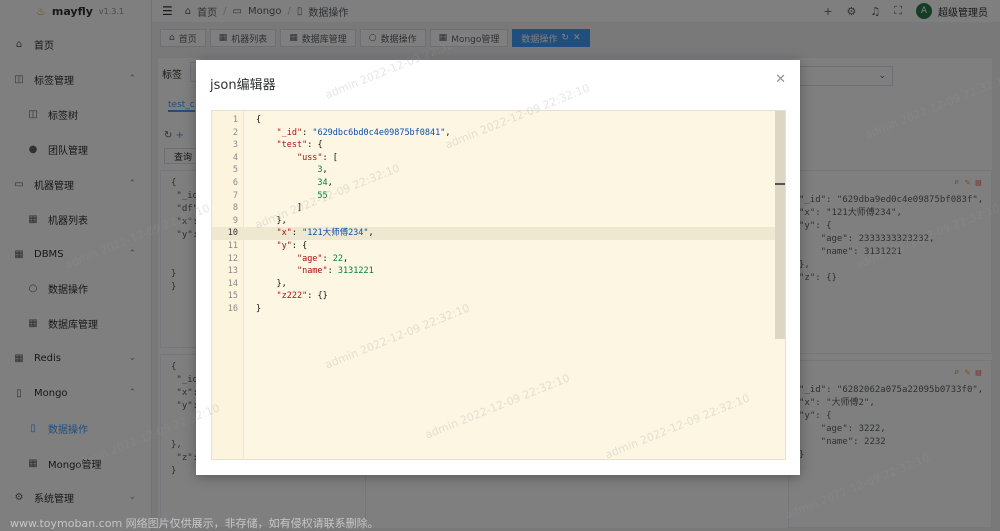 This screenshot has height=531, width=1000. I want to click on editor-scrollbar, so click(780, 225).